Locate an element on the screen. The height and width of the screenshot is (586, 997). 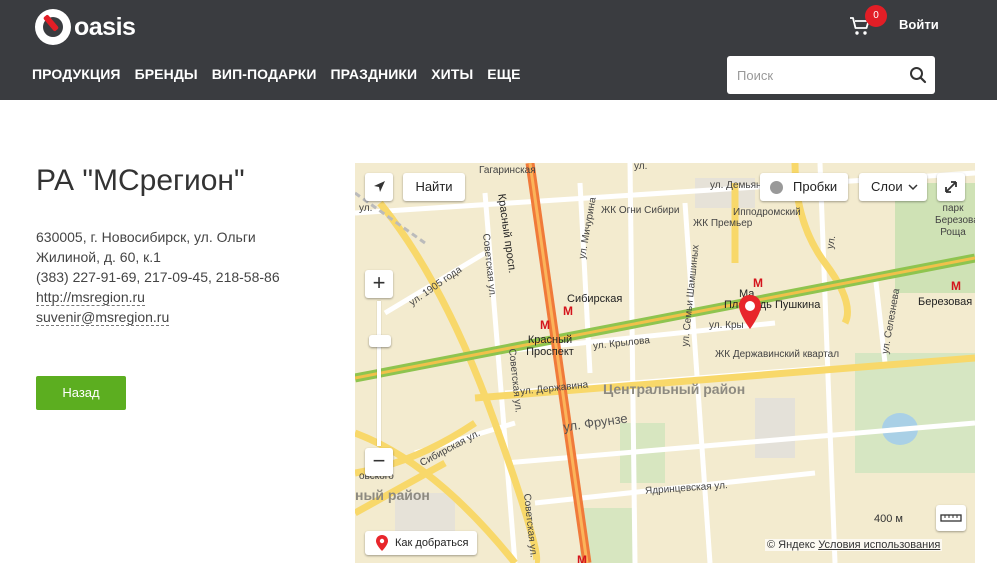
route-button: Как добраться is located at coordinates (421, 543).